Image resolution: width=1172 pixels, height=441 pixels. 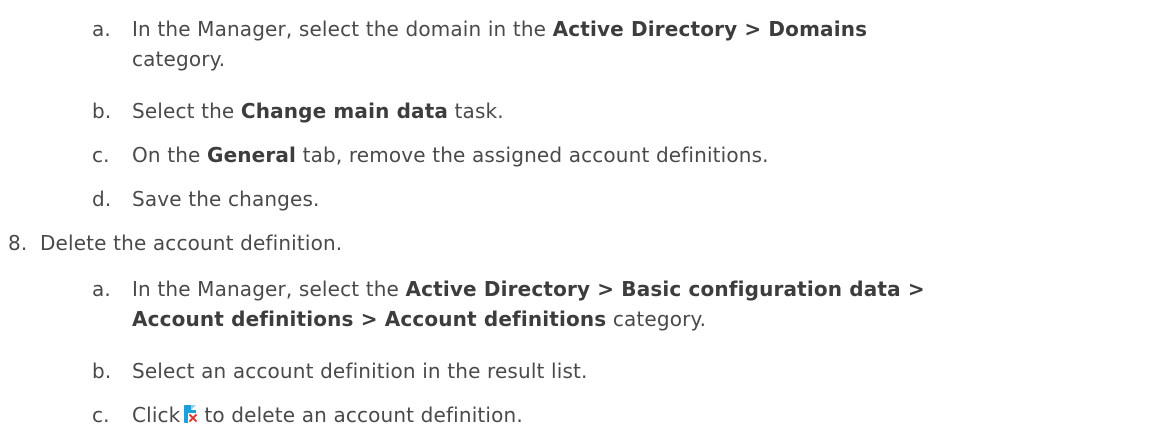 I want to click on tab-name: General, so click(x=252, y=155).